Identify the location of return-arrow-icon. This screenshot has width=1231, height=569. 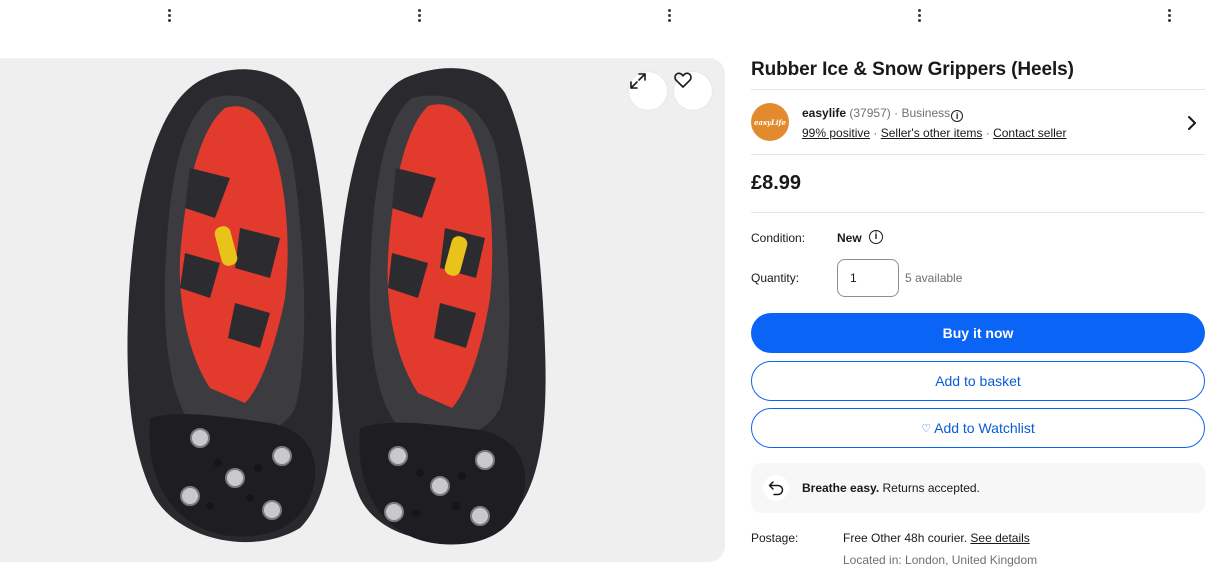
(776, 488).